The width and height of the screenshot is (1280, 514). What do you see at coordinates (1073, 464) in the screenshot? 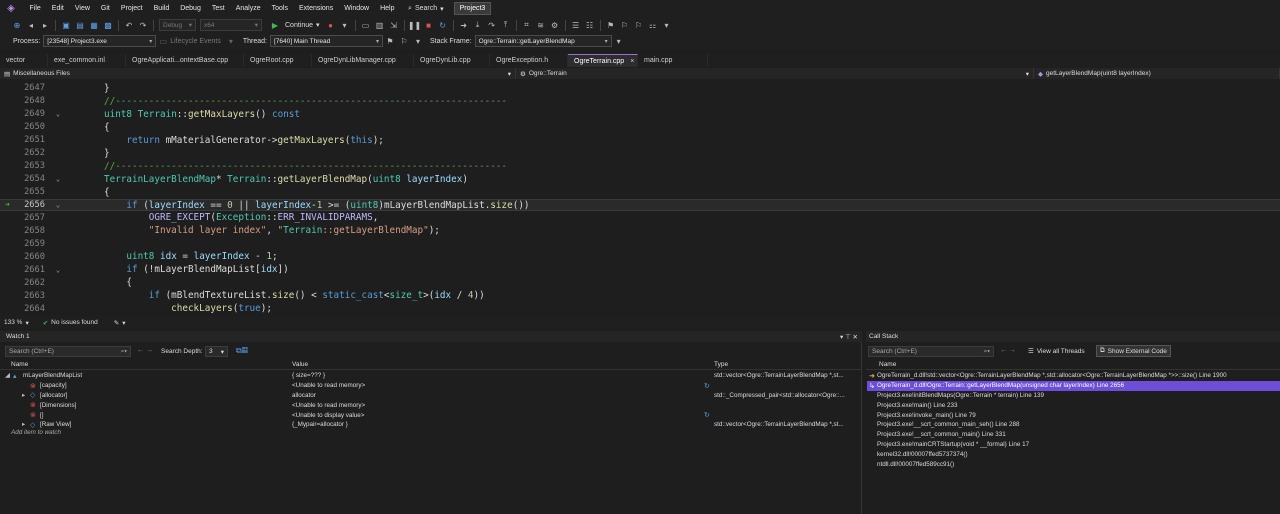
I see `call-stack-frame: ntdll.dll!00007ffed589cc91()` at bounding box center [1073, 464].